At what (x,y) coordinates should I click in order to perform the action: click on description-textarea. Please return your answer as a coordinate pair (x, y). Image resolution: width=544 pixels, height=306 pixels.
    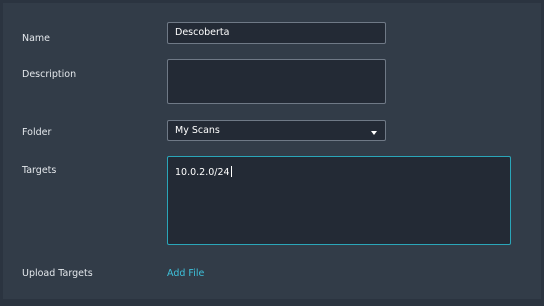
    Looking at the image, I should click on (276, 81).